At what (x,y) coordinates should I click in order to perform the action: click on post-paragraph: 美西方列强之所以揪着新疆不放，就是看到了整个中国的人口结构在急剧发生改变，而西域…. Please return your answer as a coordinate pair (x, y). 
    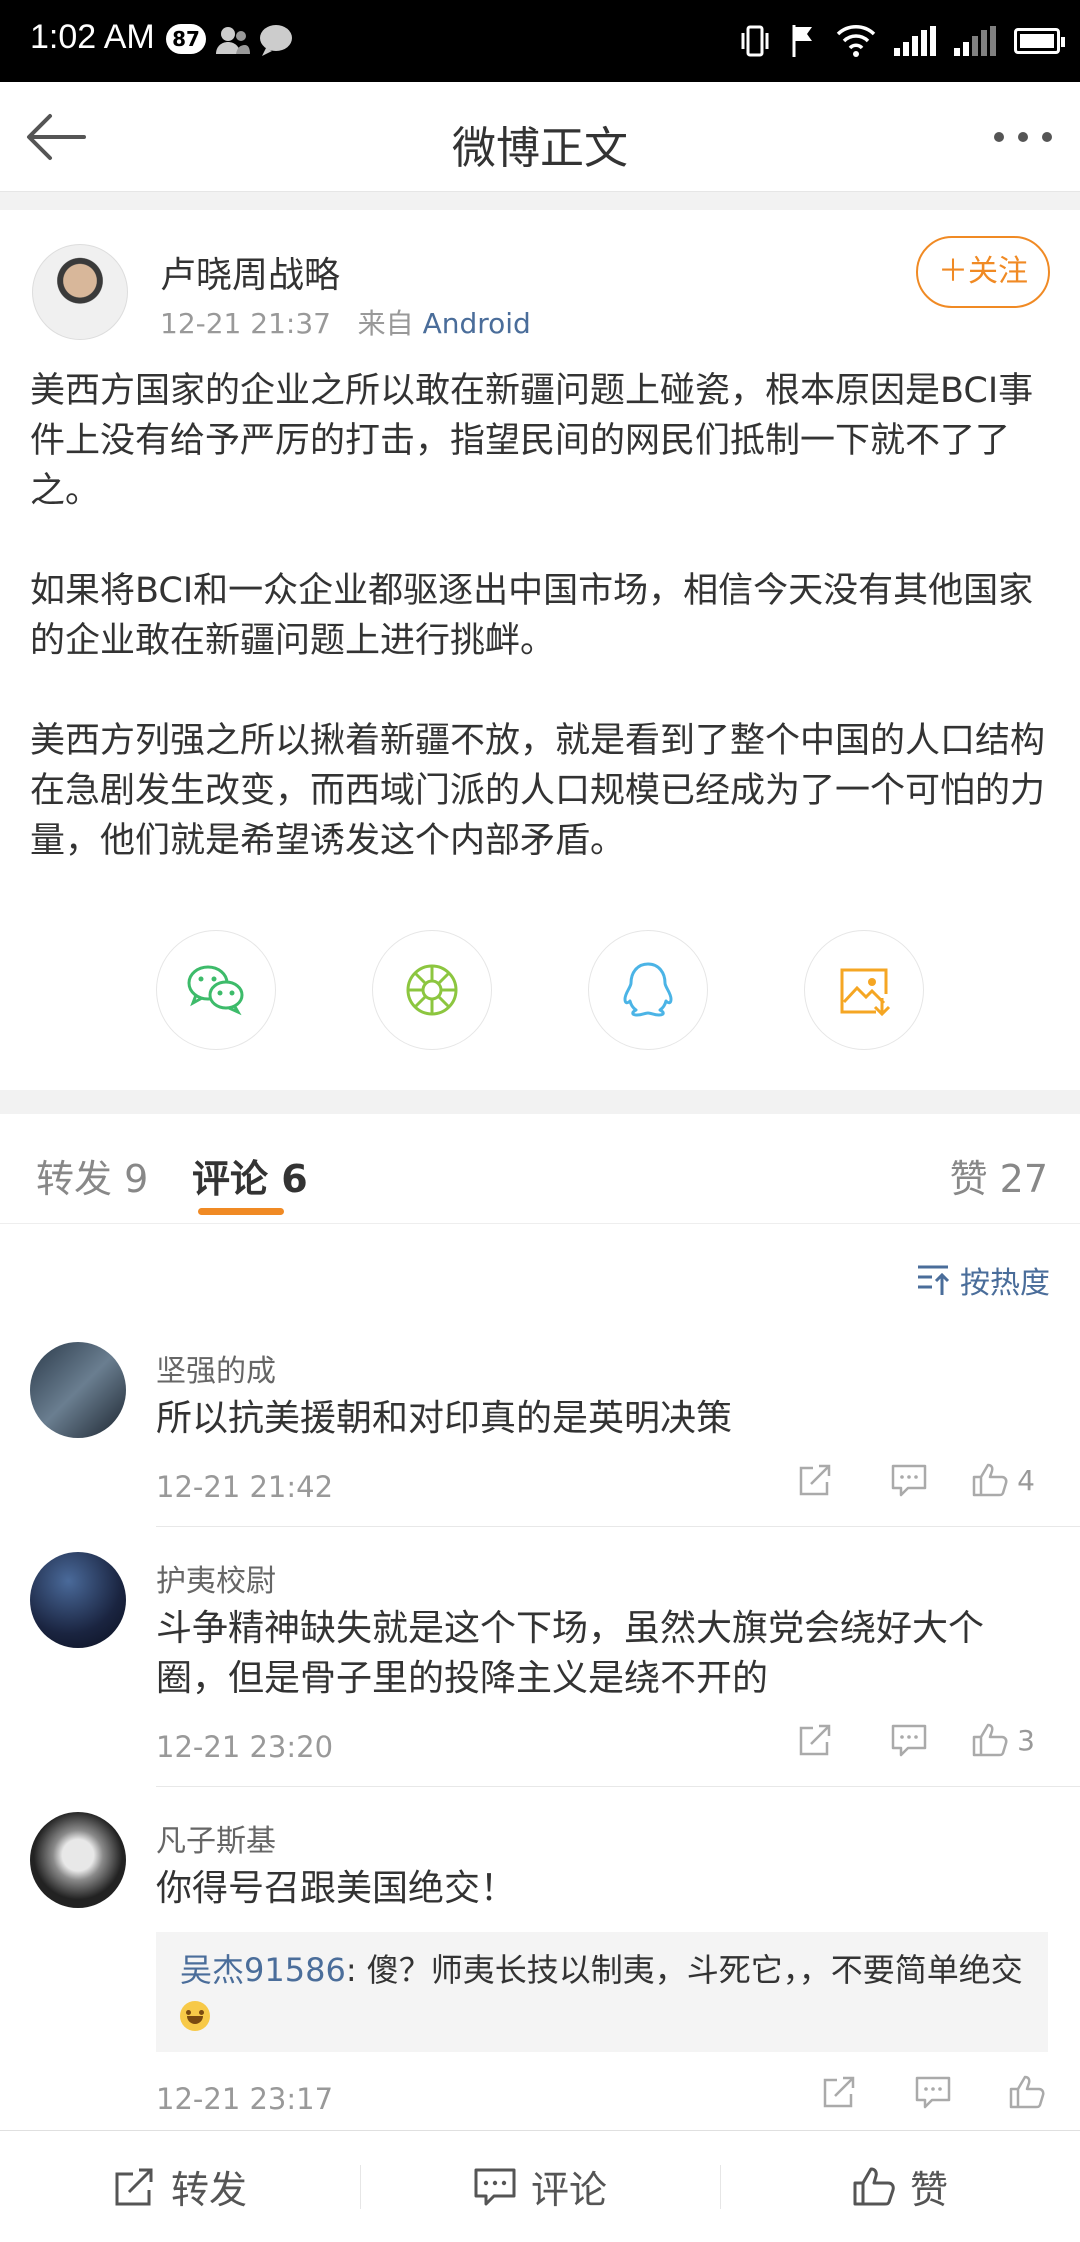
    Looking at the image, I should click on (538, 791).